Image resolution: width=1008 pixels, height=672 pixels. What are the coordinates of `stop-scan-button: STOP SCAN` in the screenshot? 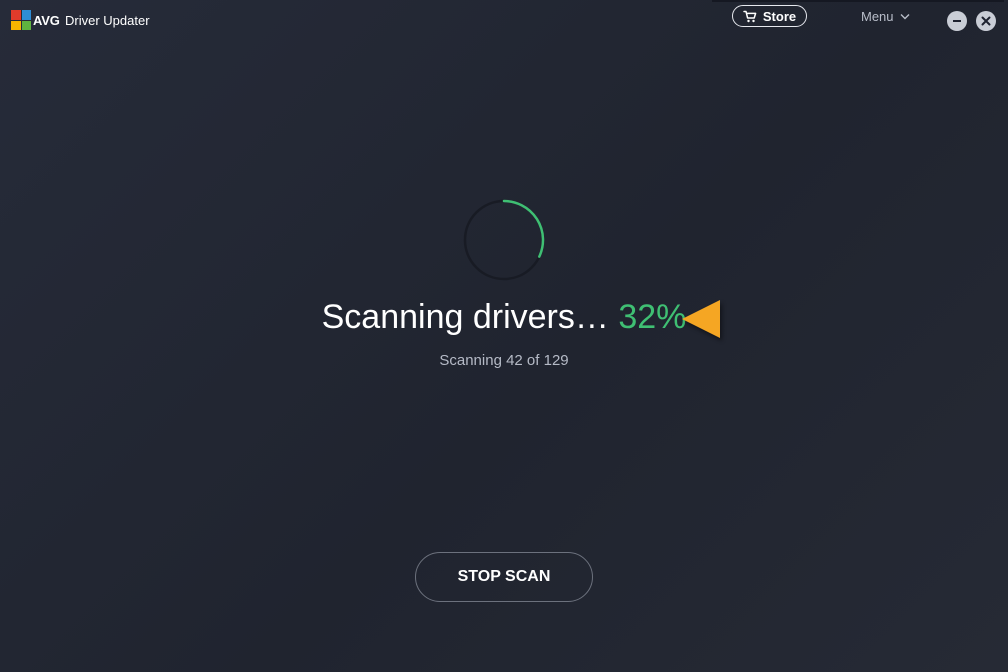 It's located at (504, 577).